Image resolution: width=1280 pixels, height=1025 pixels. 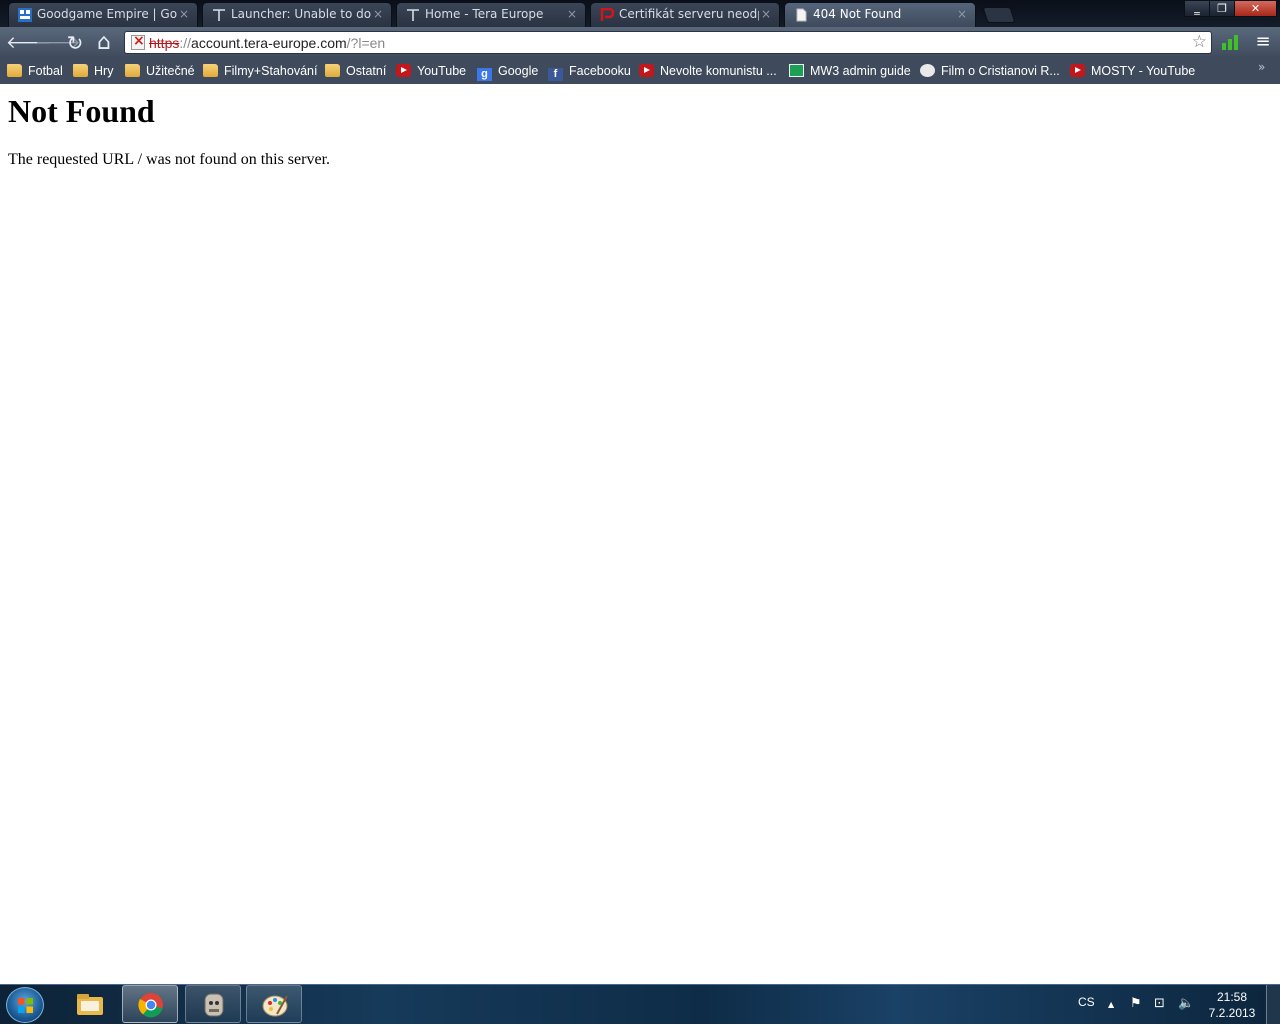 I want to click on show-desktop-button, so click(x=1273, y=1005).